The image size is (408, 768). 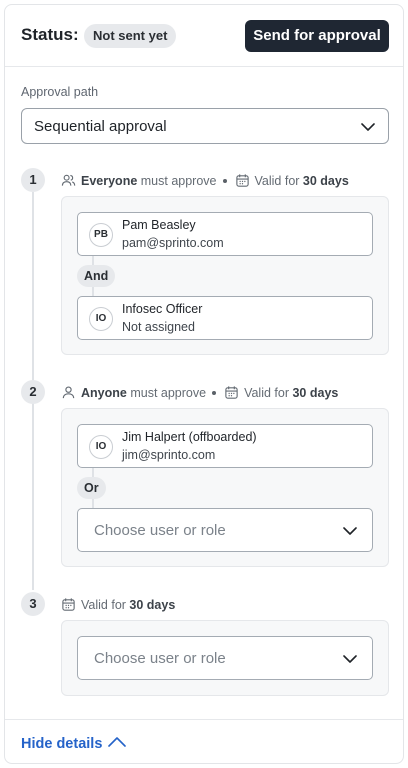 I want to click on approver-card: PB Pam Beasley pam@sprinto.com, so click(x=225, y=234).